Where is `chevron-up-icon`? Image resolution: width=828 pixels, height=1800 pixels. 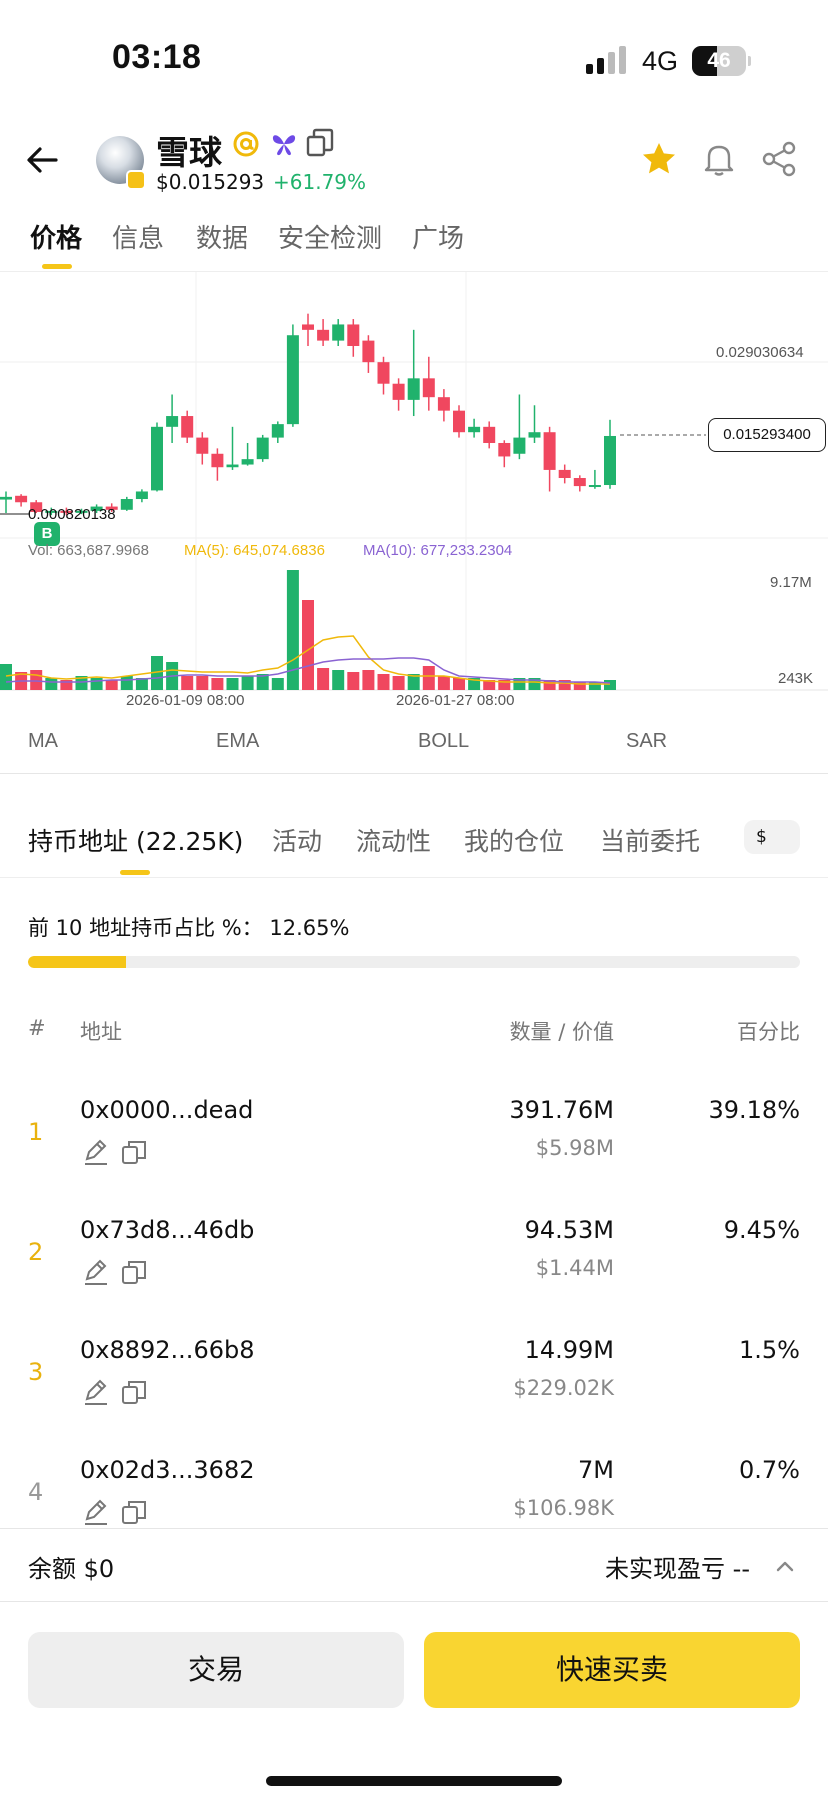
chevron-up-icon is located at coordinates (785, 1566).